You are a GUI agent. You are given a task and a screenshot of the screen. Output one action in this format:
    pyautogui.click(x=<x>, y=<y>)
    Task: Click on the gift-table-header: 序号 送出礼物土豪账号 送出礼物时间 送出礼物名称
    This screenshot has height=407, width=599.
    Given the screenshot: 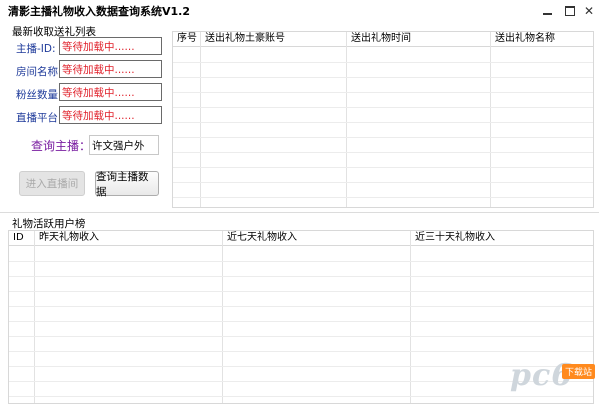 What is the action you would take?
    pyautogui.click(x=383, y=39)
    